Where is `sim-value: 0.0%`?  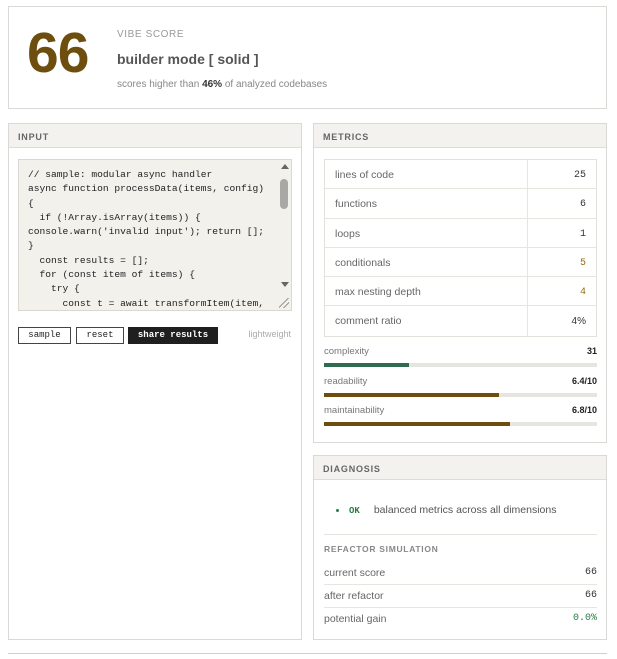 sim-value: 0.0% is located at coordinates (584, 618).